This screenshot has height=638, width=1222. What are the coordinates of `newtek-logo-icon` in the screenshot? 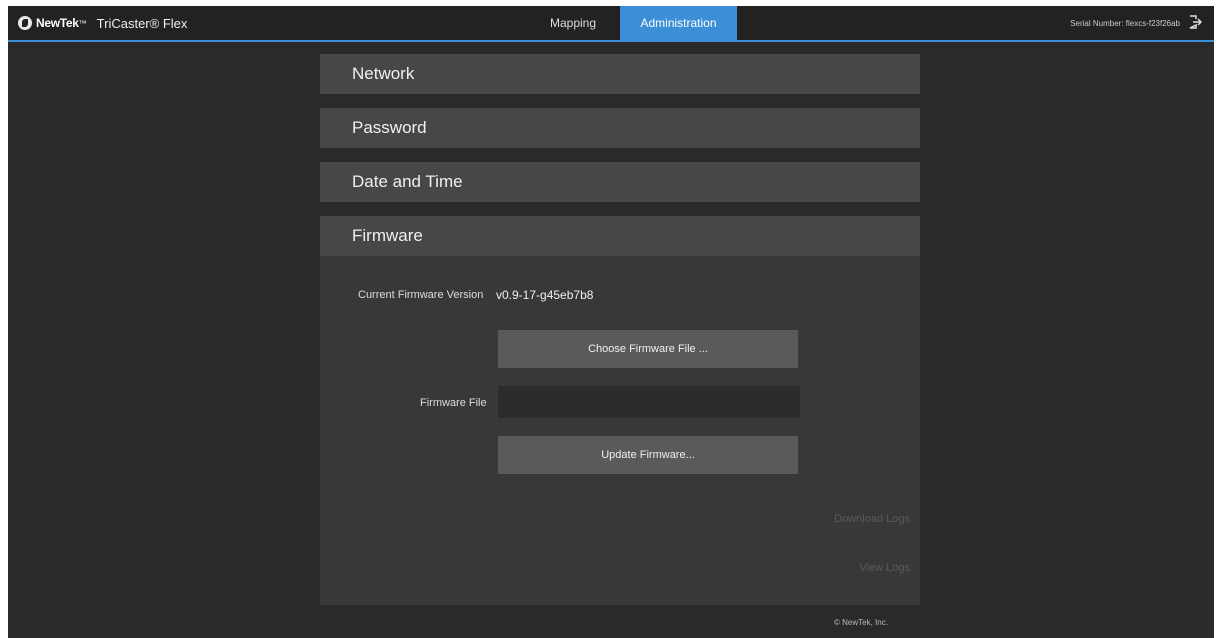 It's located at (25, 23).